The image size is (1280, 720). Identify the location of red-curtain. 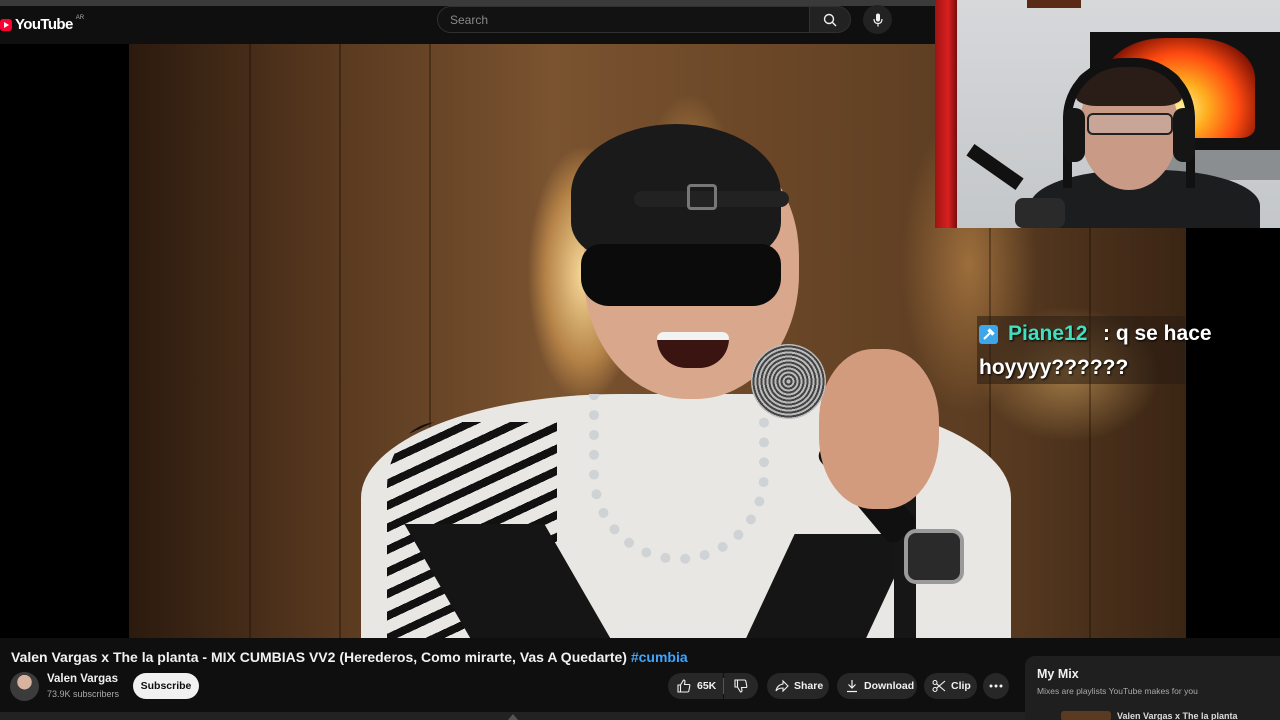
(946, 114).